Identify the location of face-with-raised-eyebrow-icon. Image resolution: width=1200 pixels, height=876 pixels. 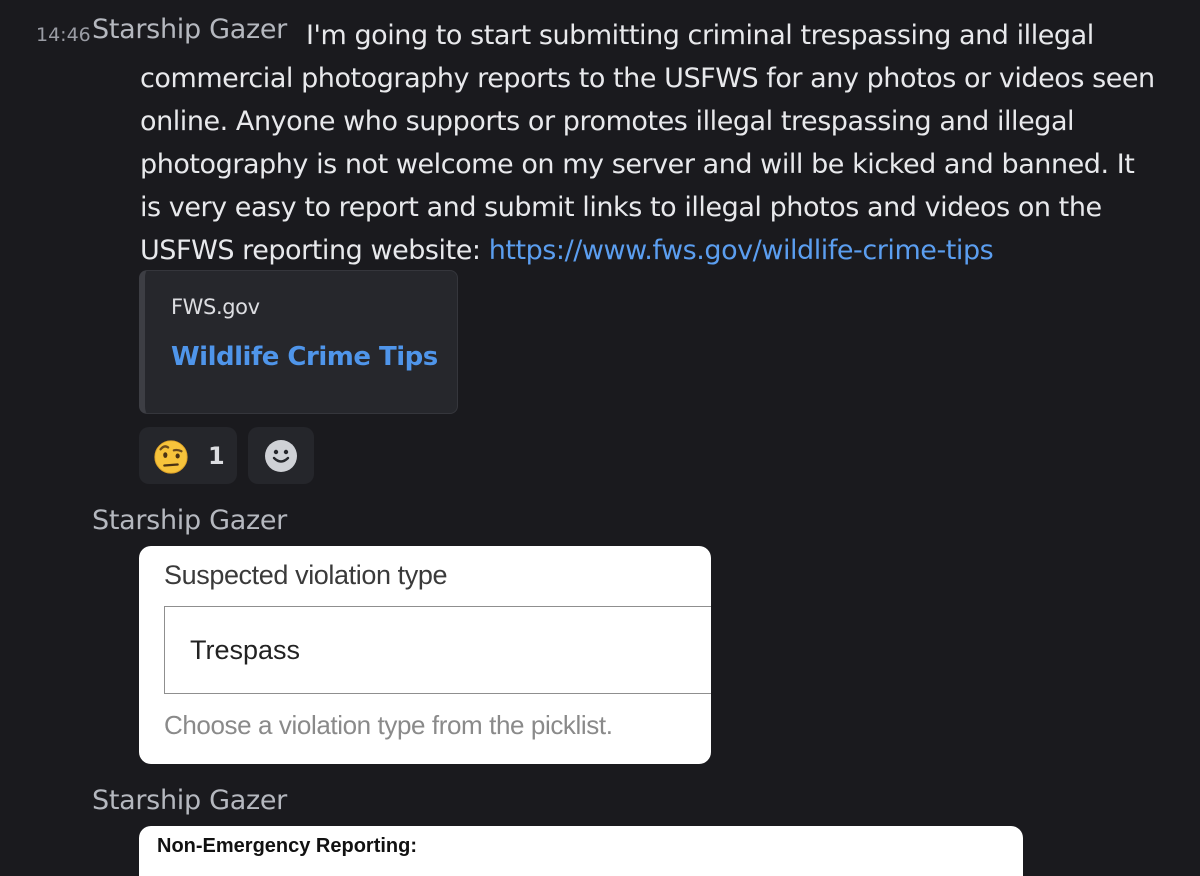
(171, 456).